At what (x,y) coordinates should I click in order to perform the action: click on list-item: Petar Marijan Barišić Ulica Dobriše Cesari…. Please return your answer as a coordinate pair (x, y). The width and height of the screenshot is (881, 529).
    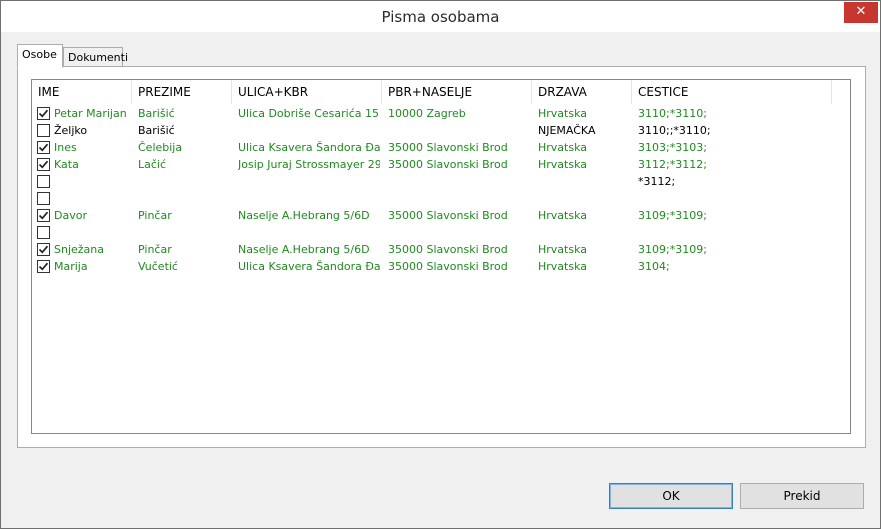
    Looking at the image, I should click on (441, 114).